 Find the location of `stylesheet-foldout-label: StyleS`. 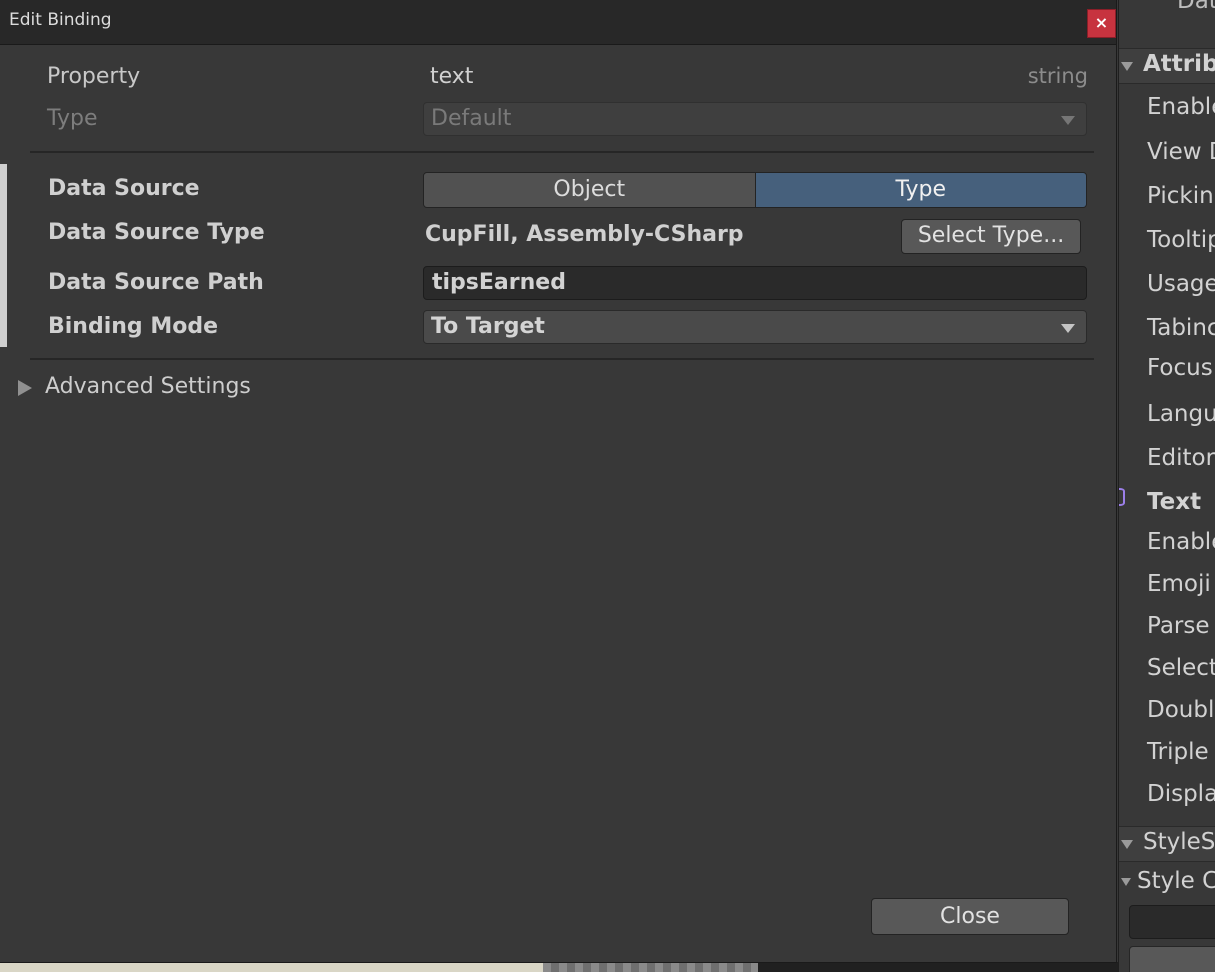

stylesheet-foldout-label: StyleS is located at coordinates (1179, 842).